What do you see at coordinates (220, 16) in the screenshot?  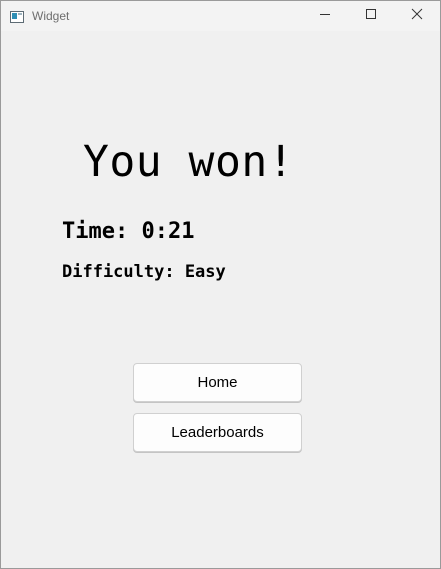 I see `title-bar: Widget` at bounding box center [220, 16].